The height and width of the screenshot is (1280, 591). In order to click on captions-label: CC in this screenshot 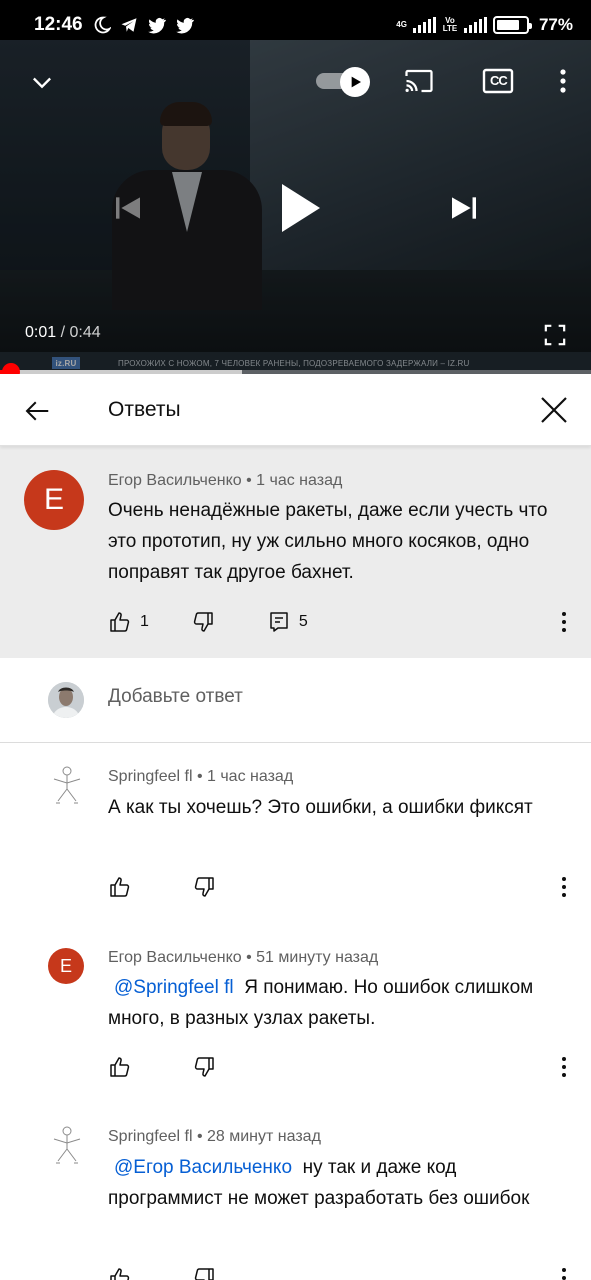, I will do `click(499, 80)`.